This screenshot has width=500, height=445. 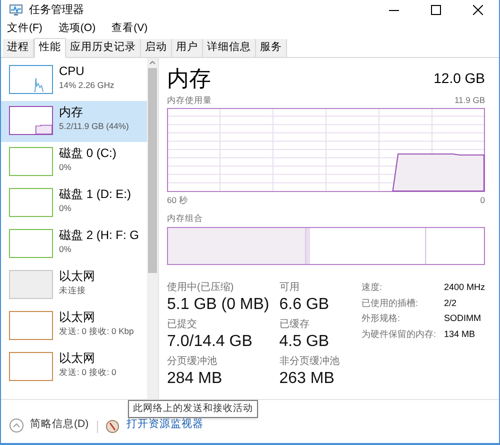 I want to click on property-value: 2/2, so click(x=451, y=303).